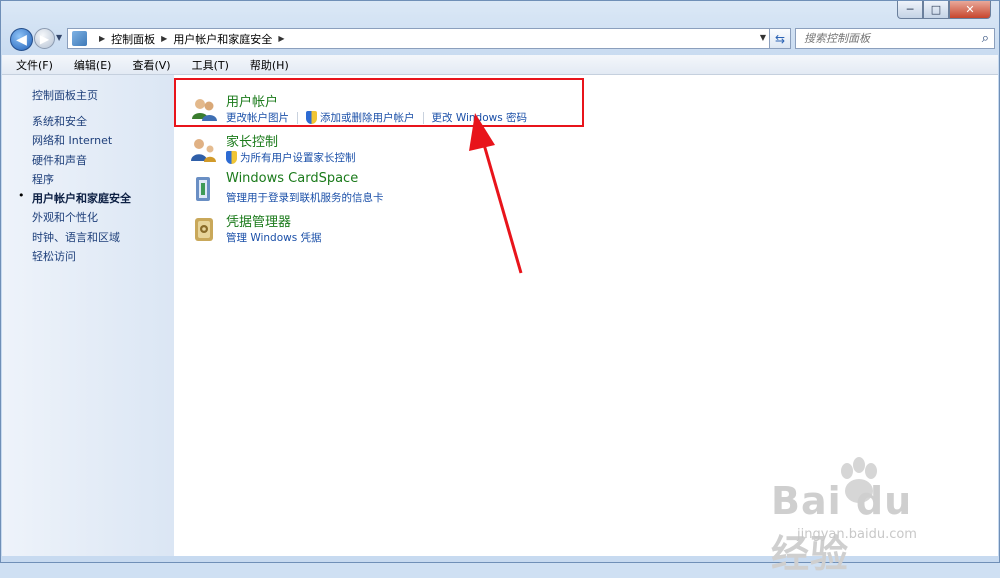  Describe the element at coordinates (763, 37) in the screenshot. I see `address-dropdown-icon: ▼` at that location.